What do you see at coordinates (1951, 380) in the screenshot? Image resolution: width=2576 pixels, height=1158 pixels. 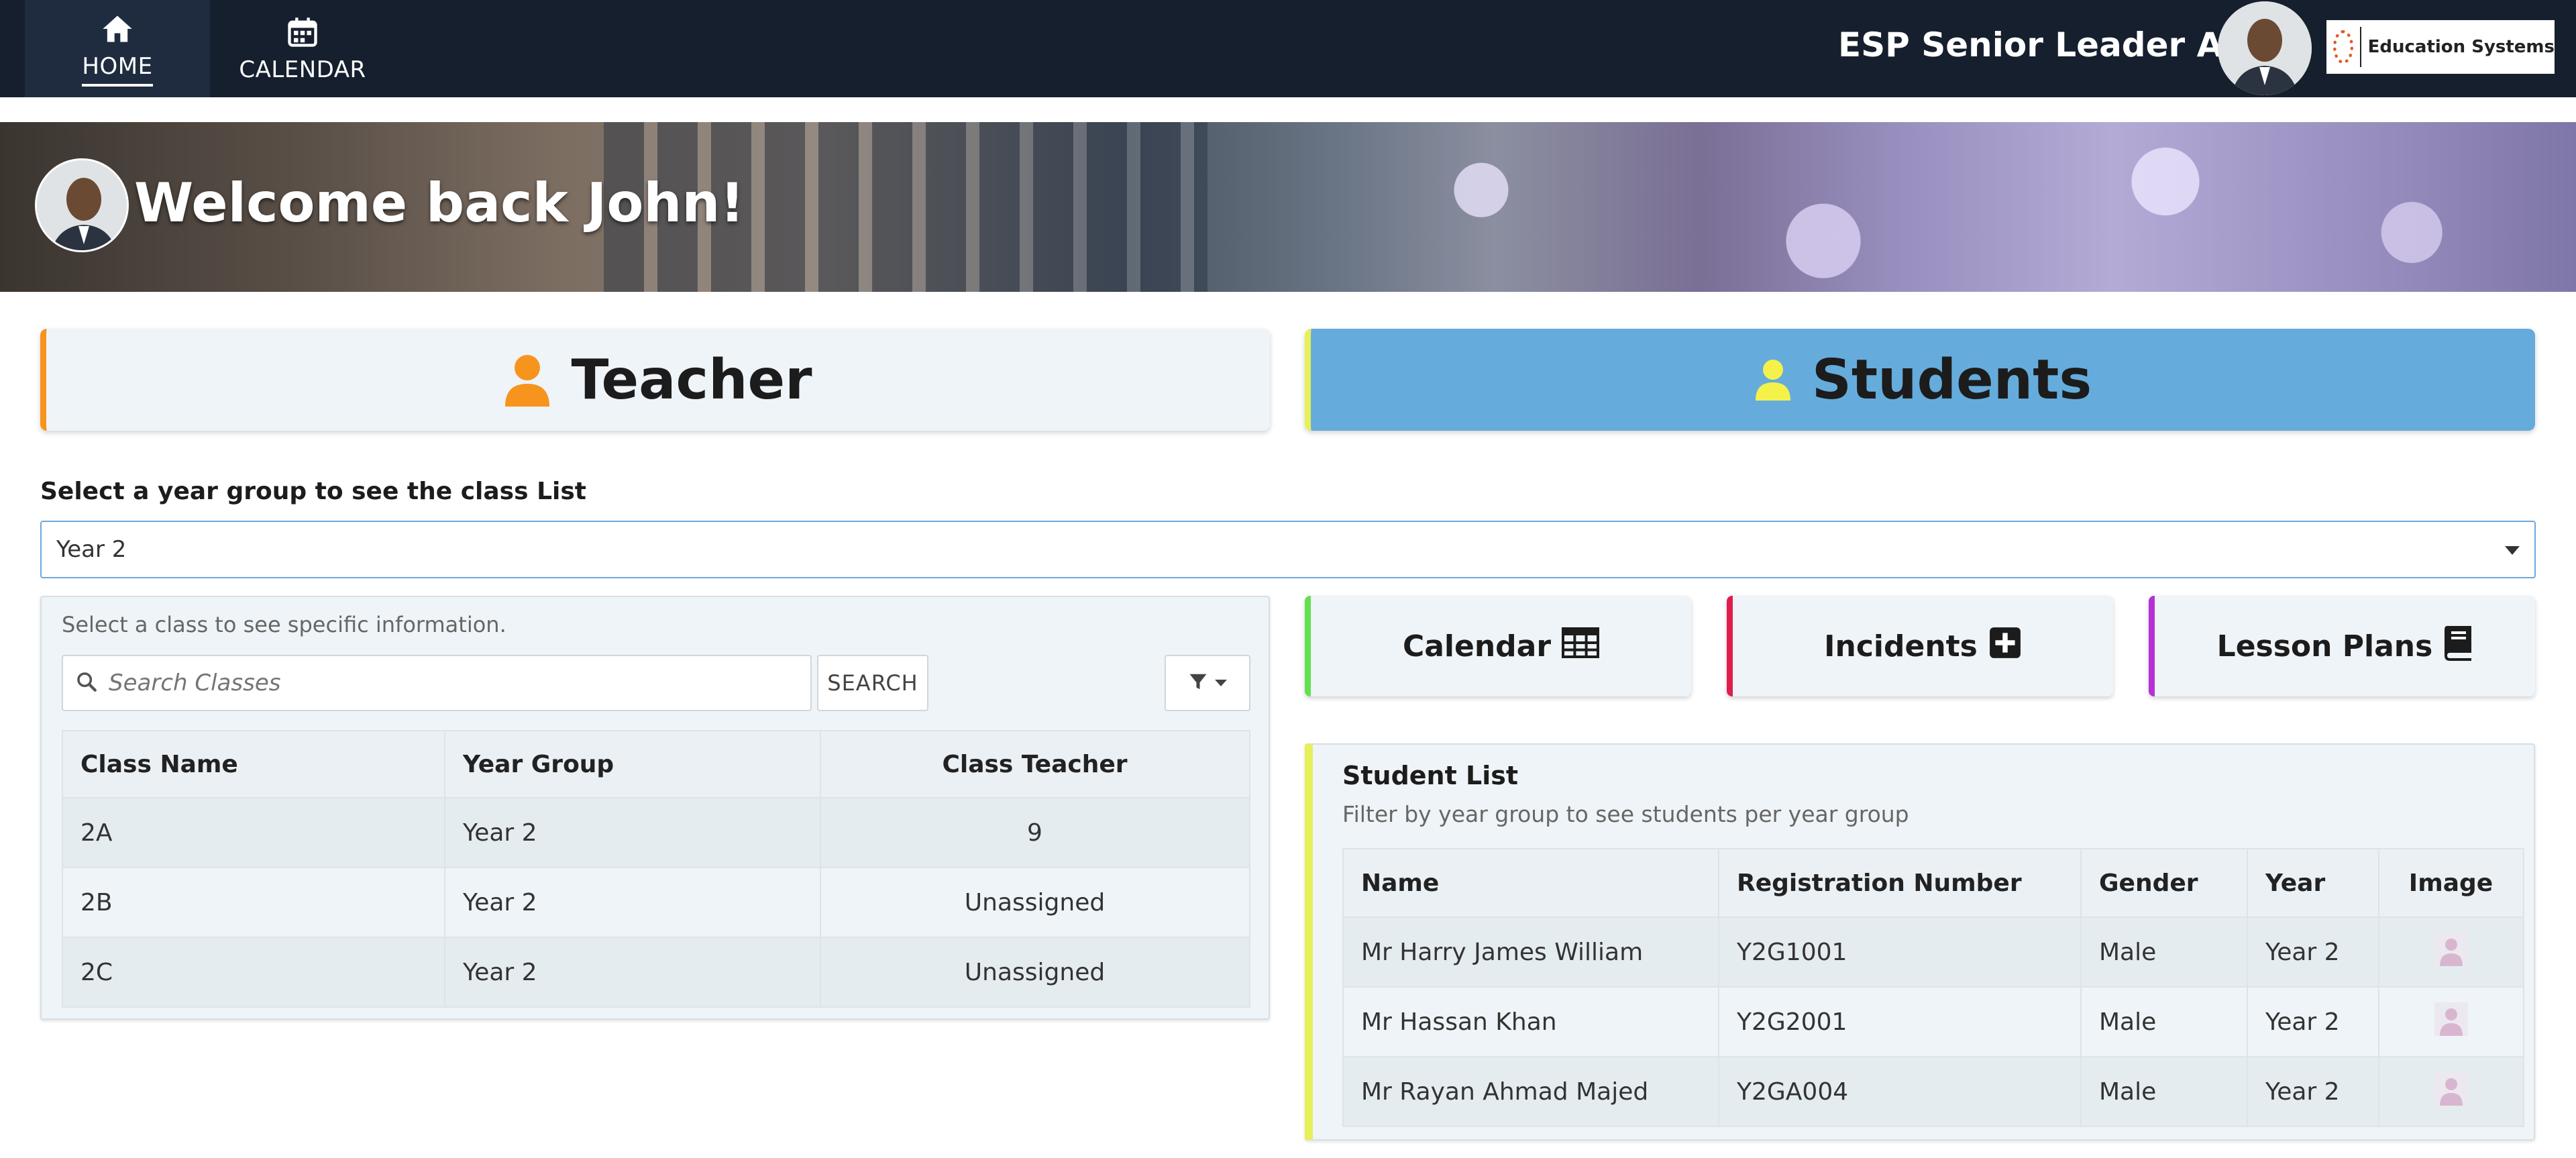 I see `students-card-title: Students` at bounding box center [1951, 380].